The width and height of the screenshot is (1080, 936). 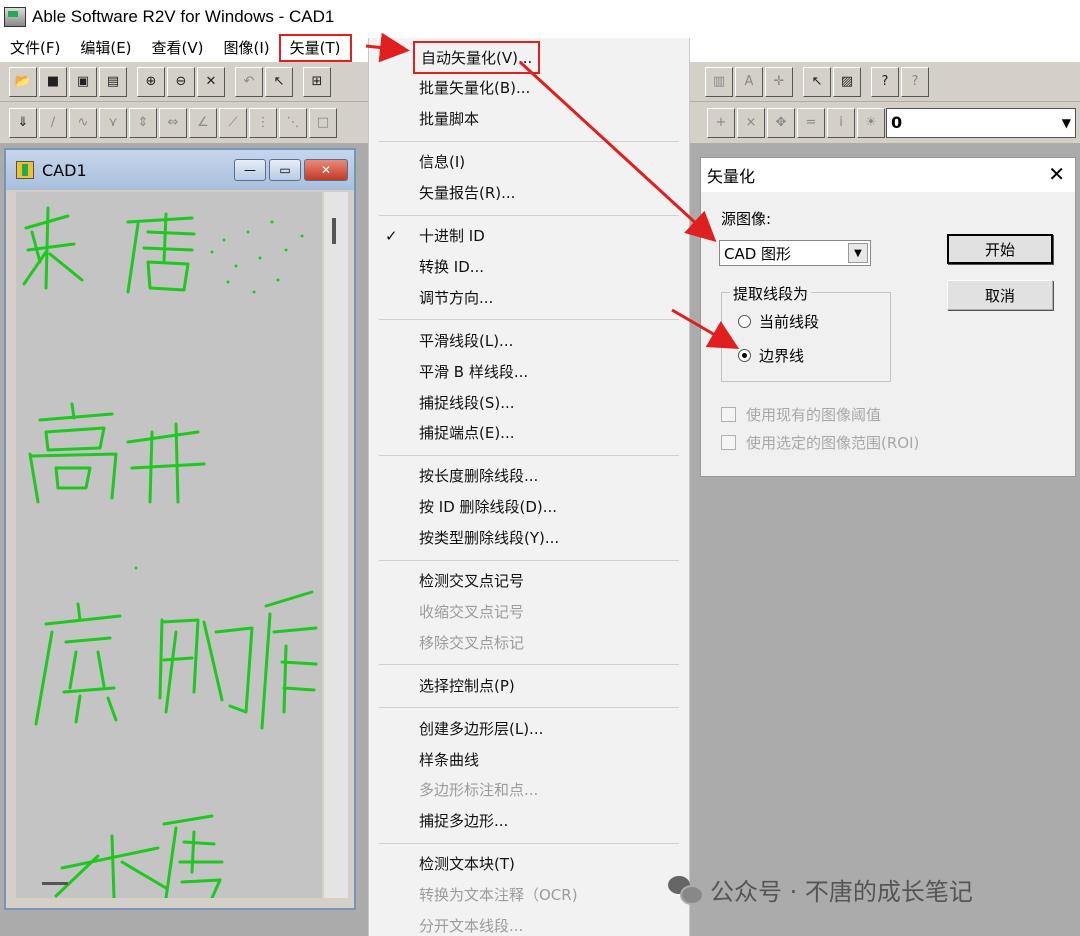 I want to click on radio-current-segment: 当前线段, so click(x=778, y=321).